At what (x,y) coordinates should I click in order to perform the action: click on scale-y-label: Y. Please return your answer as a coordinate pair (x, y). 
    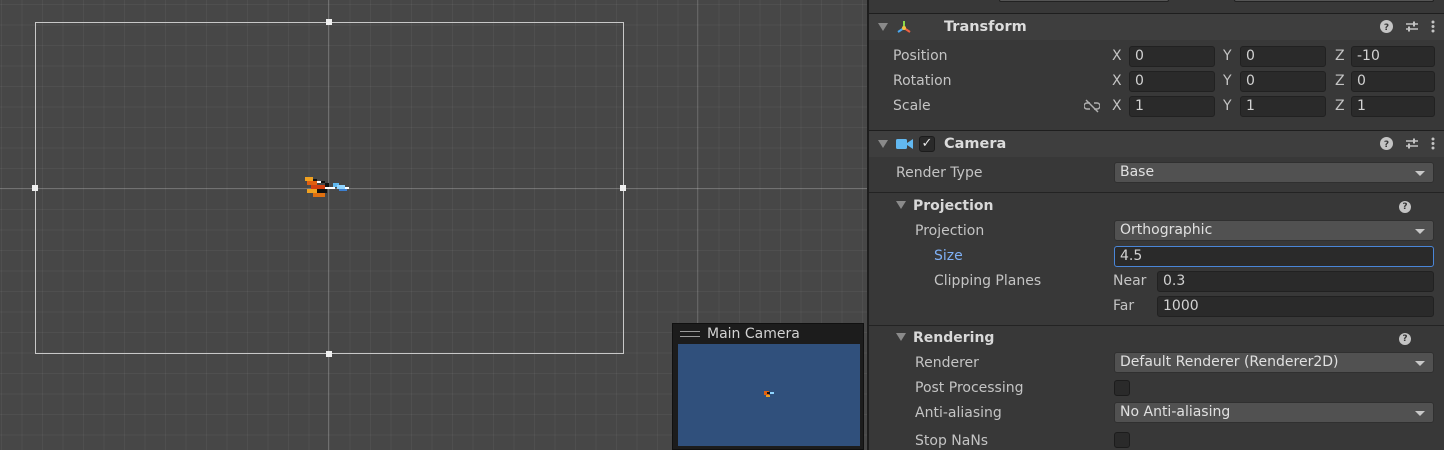
    Looking at the image, I should click on (1227, 106).